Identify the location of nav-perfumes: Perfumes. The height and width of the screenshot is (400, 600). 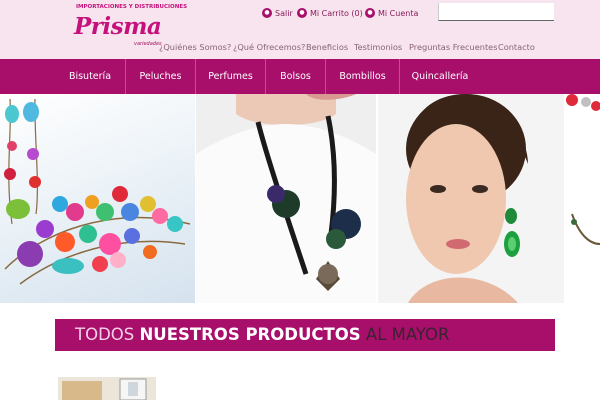
(230, 76).